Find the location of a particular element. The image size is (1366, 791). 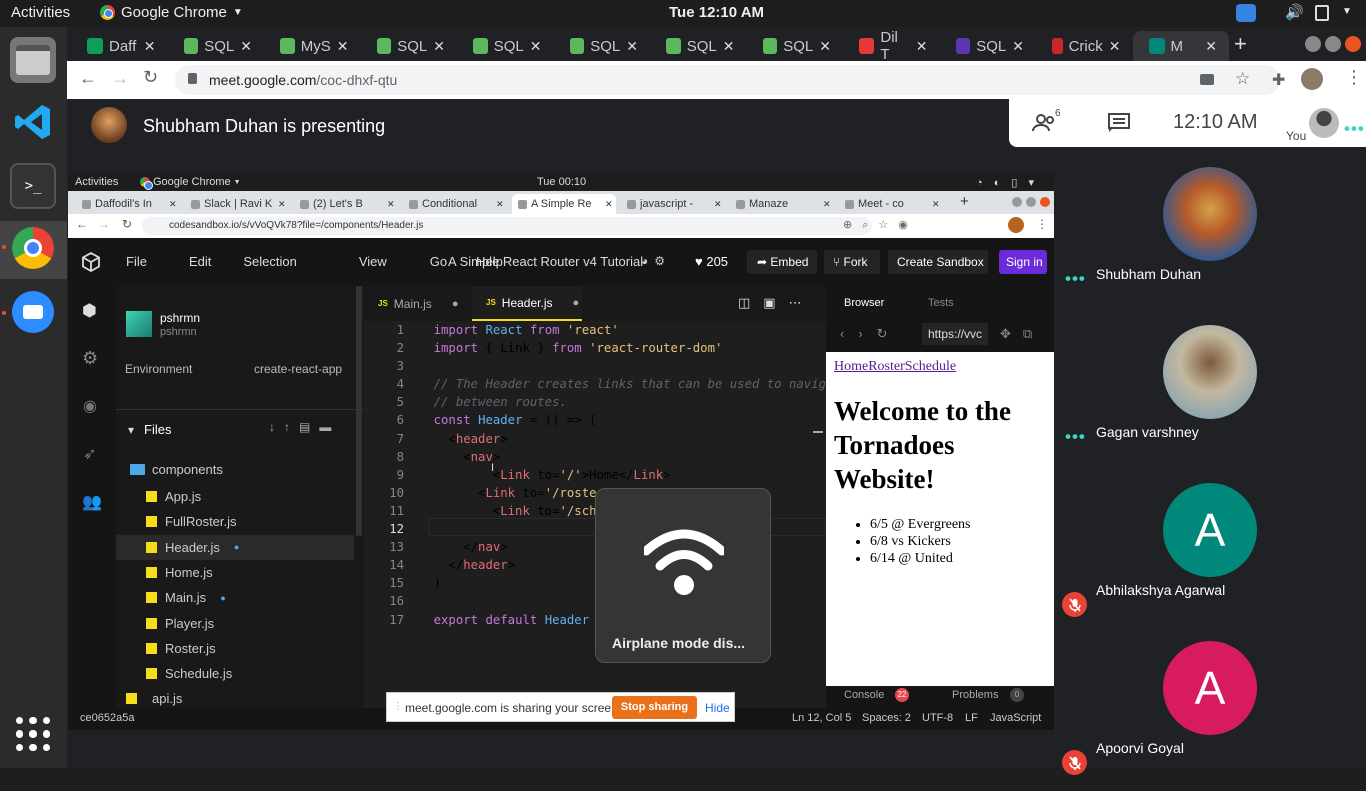

camera-indicator-icon is located at coordinates (1246, 13).